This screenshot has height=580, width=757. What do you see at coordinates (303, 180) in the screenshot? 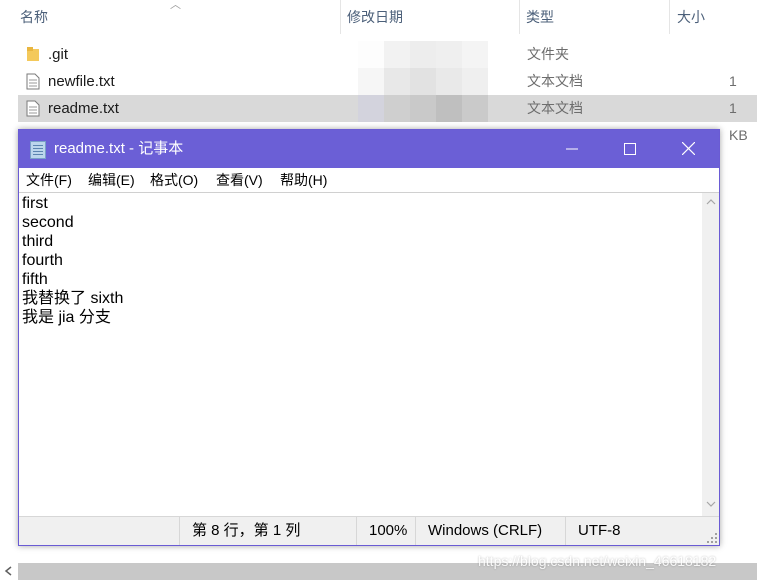
I see `menu-help: 帮助(H)` at bounding box center [303, 180].